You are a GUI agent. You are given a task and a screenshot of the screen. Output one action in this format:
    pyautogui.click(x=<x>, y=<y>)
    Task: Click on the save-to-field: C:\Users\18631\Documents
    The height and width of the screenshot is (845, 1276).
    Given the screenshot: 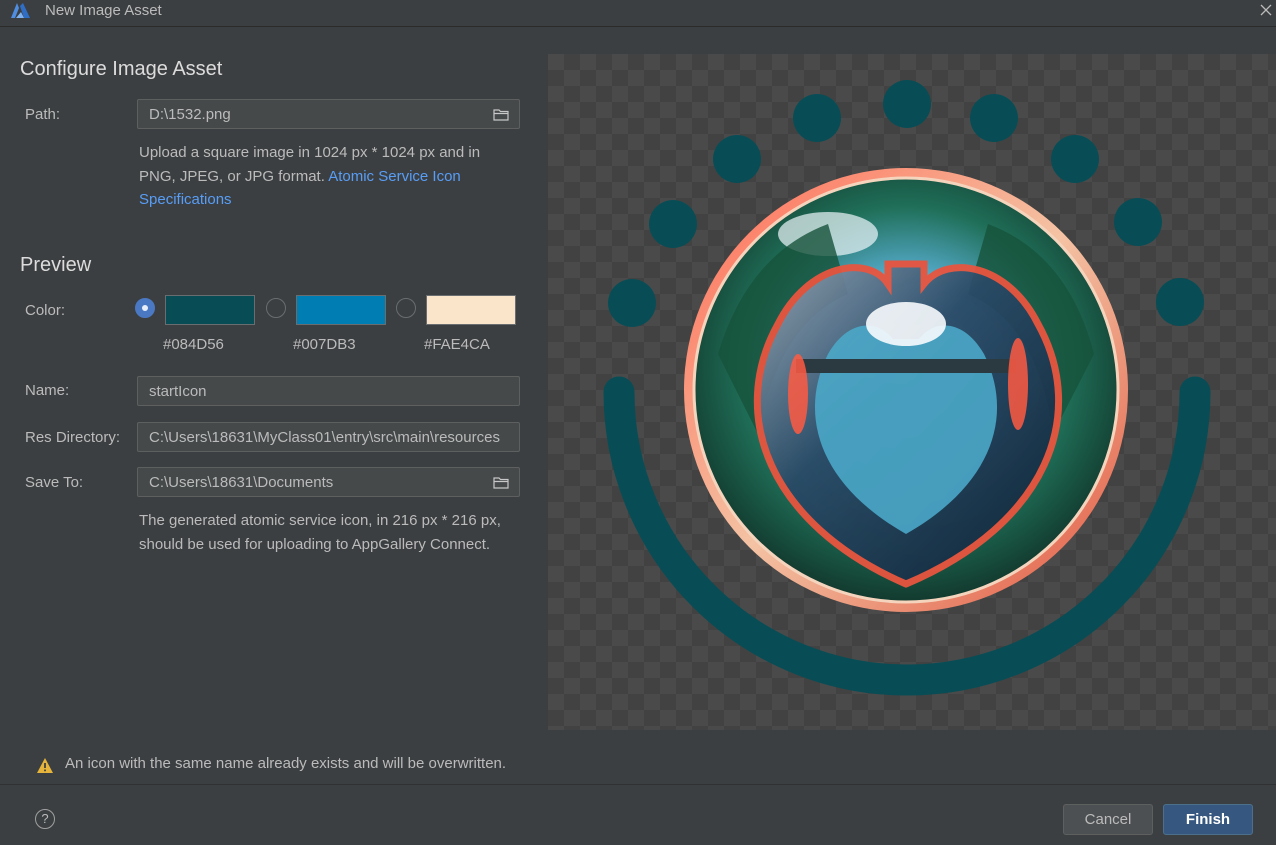 What is the action you would take?
    pyautogui.click(x=328, y=482)
    